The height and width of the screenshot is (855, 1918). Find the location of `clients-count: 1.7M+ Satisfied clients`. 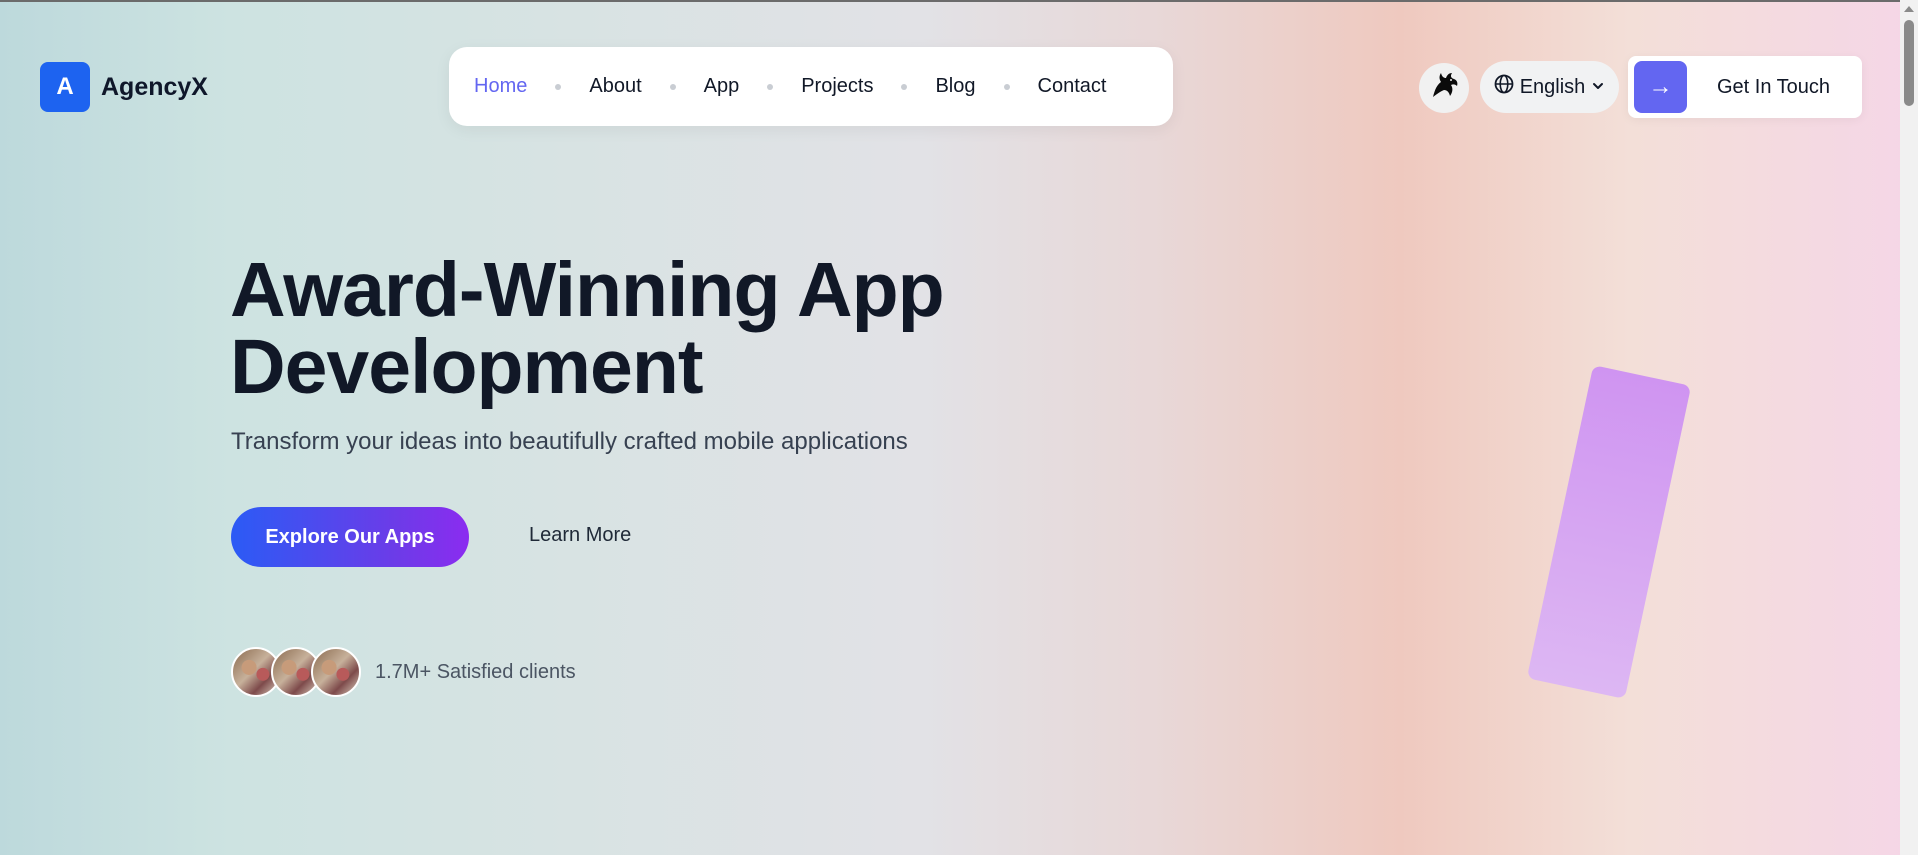

clients-count: 1.7M+ Satisfied clients is located at coordinates (475, 671).